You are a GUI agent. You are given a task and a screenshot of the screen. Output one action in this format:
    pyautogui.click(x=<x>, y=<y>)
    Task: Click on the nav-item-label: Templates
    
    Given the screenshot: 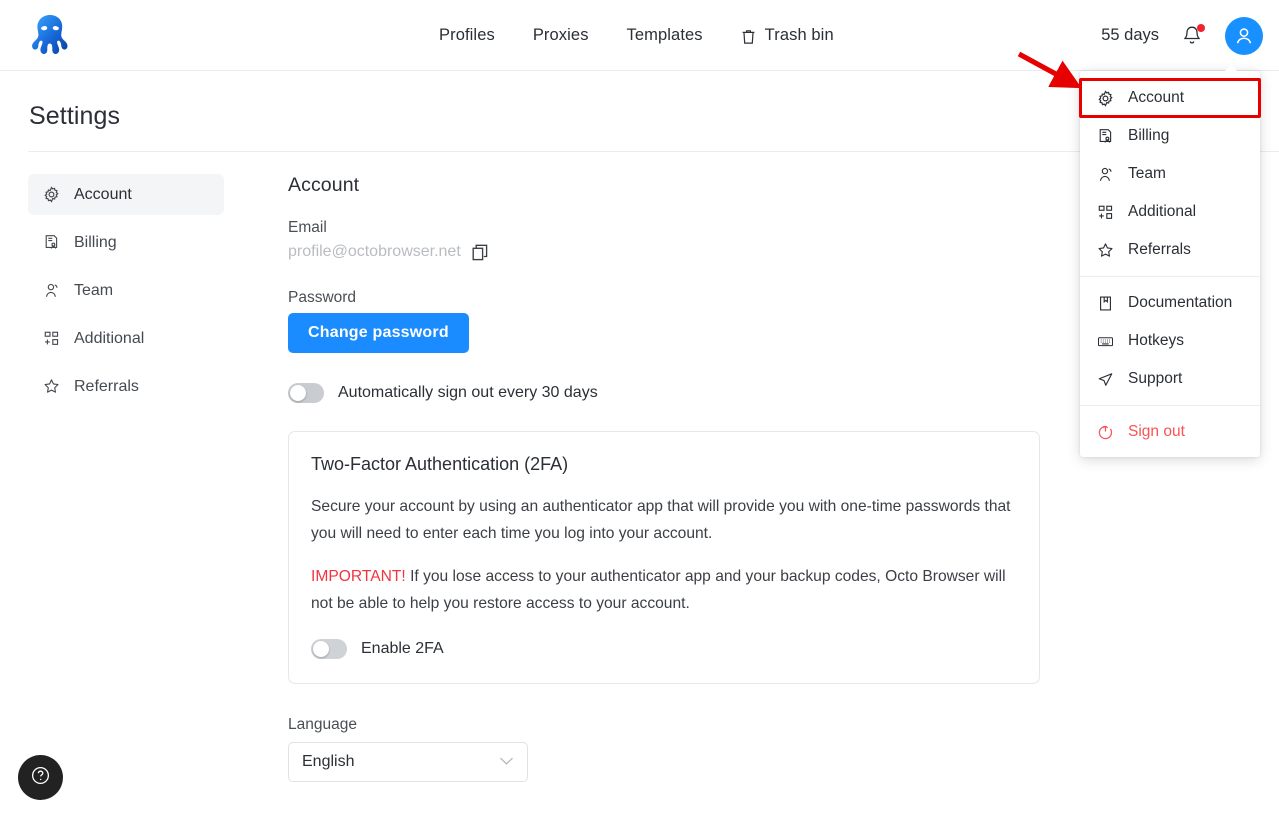 What is the action you would take?
    pyautogui.click(x=664, y=35)
    